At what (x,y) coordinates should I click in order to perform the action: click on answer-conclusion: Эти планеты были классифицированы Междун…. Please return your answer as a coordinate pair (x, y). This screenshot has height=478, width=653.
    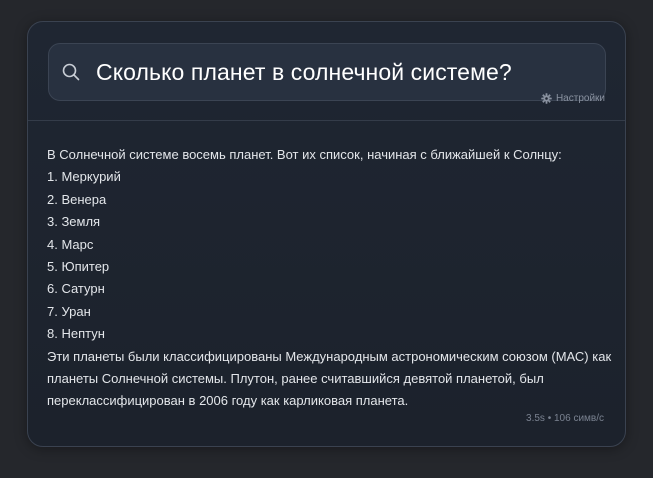
    Looking at the image, I should click on (329, 378).